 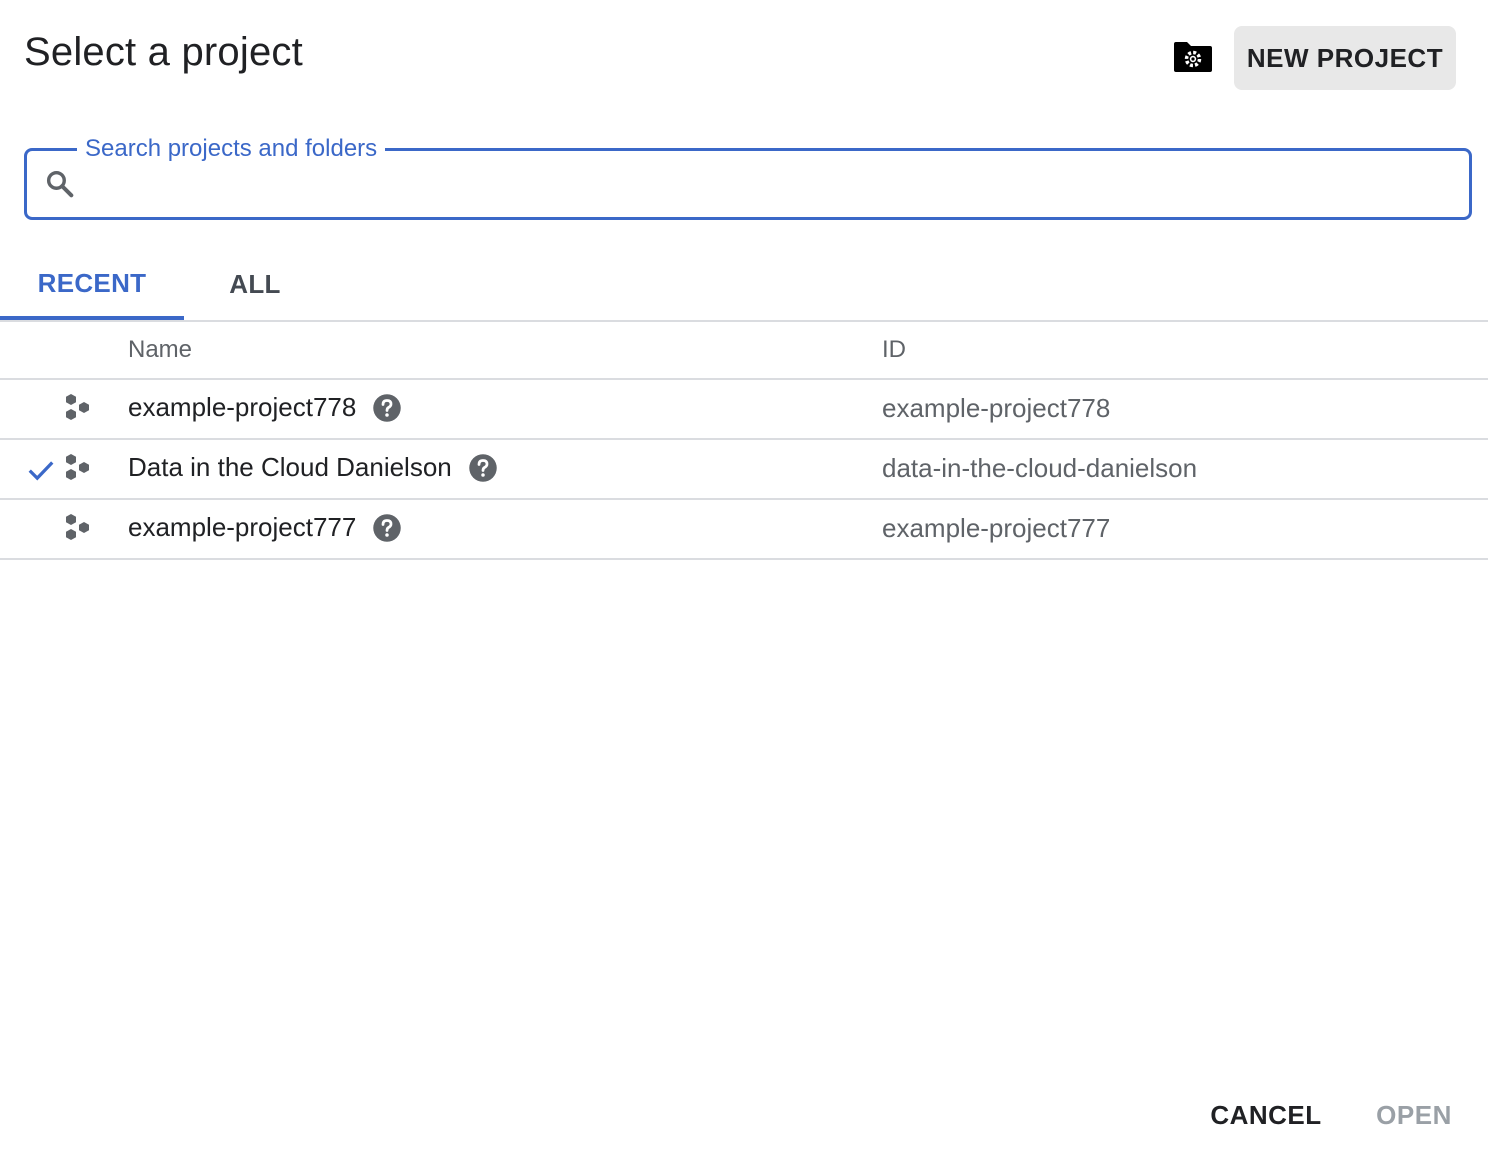 I want to click on project-name-cell: Data in the Cloud Danielson, so click(x=313, y=467).